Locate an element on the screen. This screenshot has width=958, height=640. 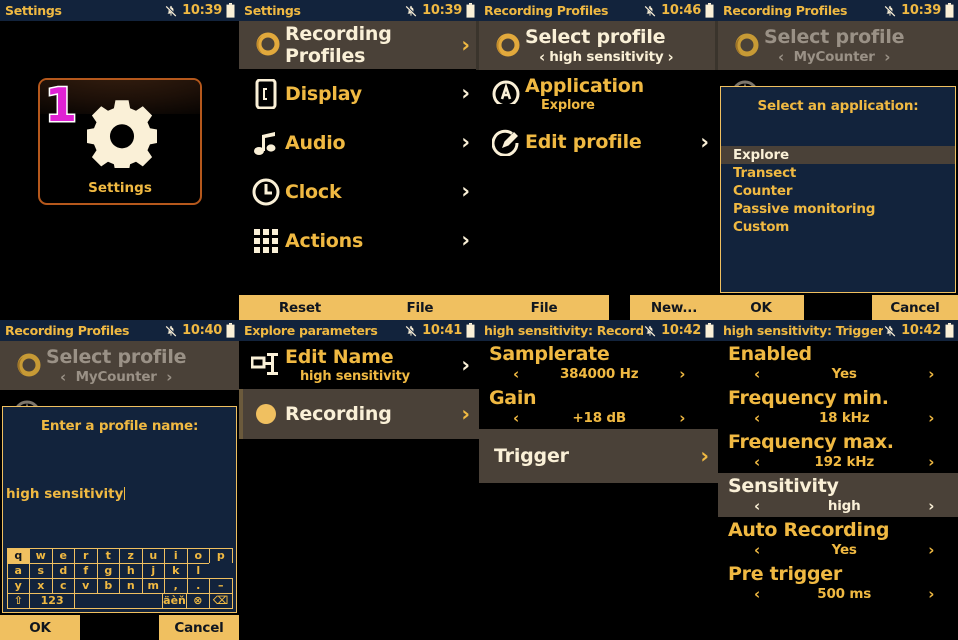
key-period: . is located at coordinates (198, 585).